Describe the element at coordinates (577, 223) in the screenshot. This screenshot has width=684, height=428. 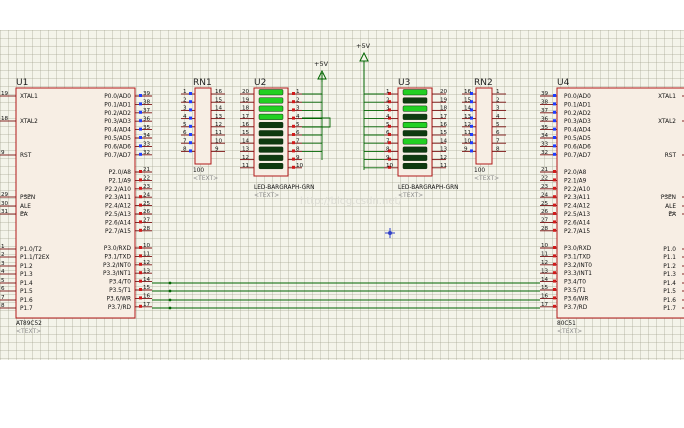
I see `pin-name: P2.6/A14` at that location.